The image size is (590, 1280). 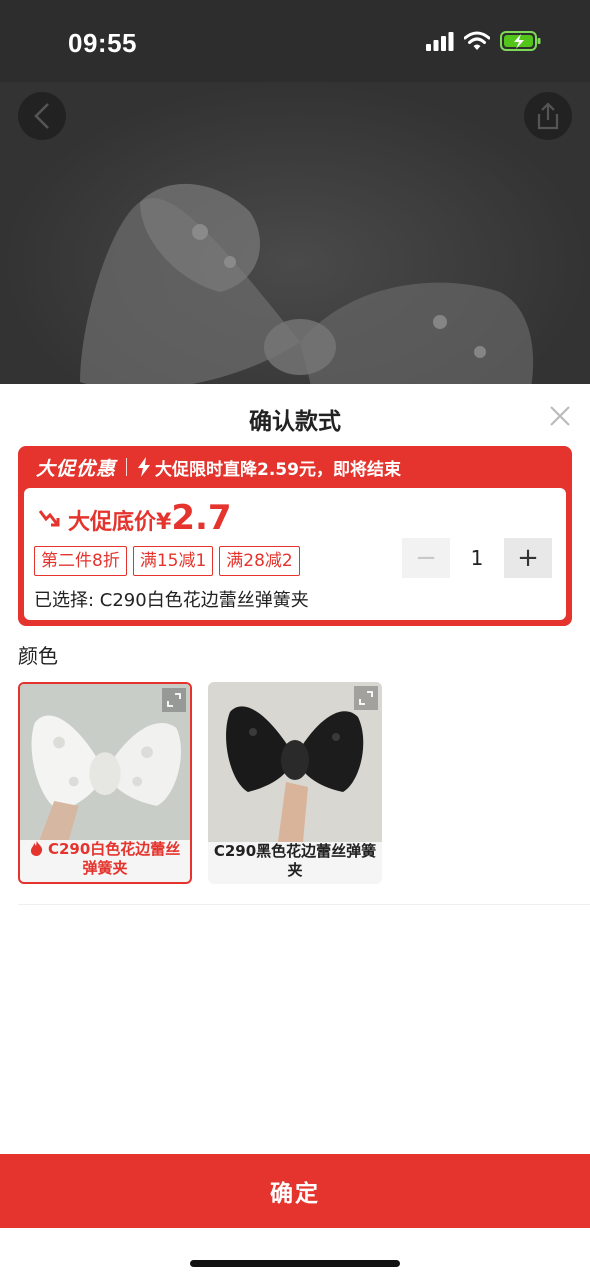 What do you see at coordinates (278, 469) in the screenshot?
I see `promo-message: 大促限时直降2.59元，即将结束` at bounding box center [278, 469].